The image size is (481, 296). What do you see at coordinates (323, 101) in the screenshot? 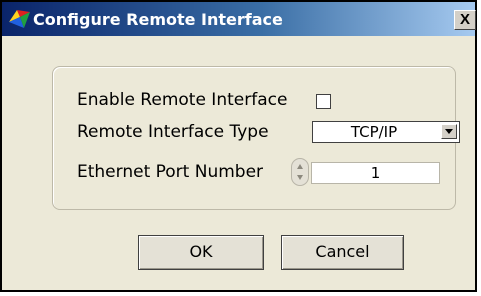
I see `enable-remote-interface-checkbox` at bounding box center [323, 101].